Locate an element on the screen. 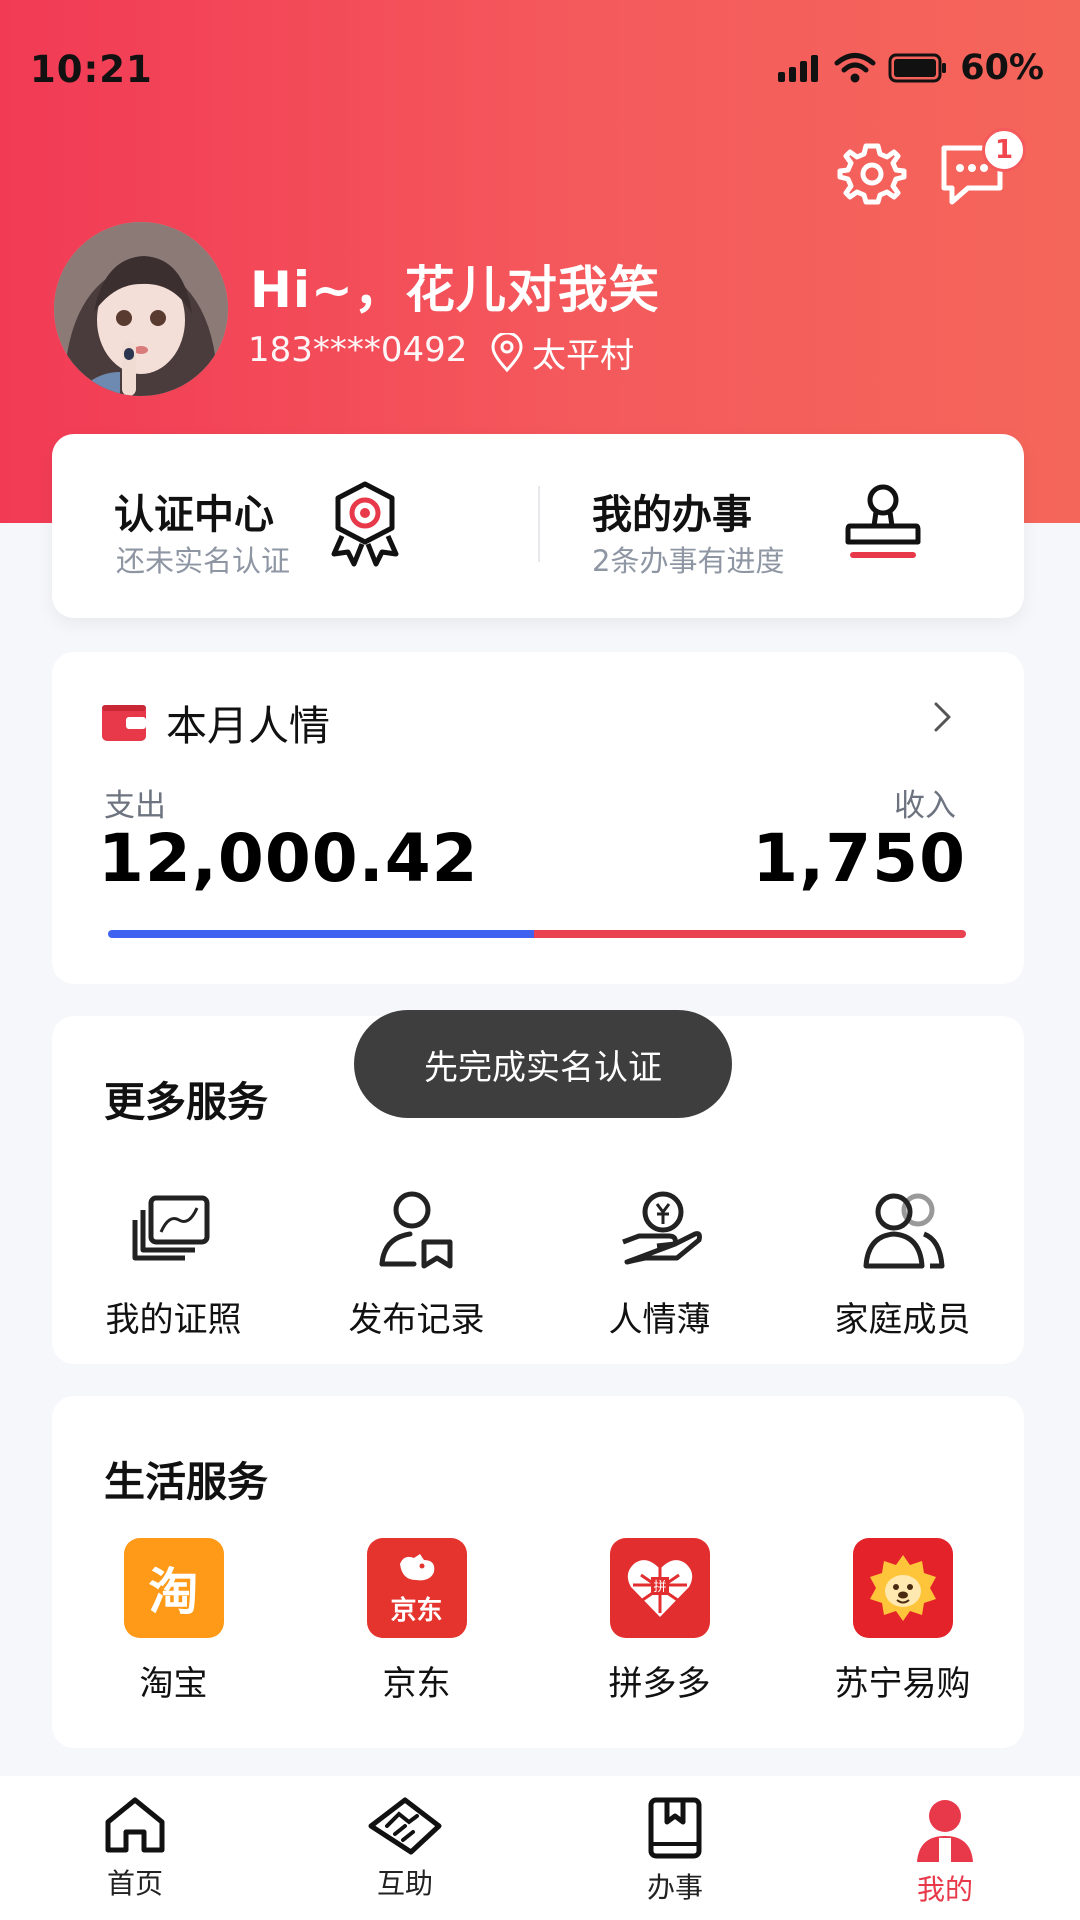  service-family-members: 家庭成员 is located at coordinates (902, 1263).